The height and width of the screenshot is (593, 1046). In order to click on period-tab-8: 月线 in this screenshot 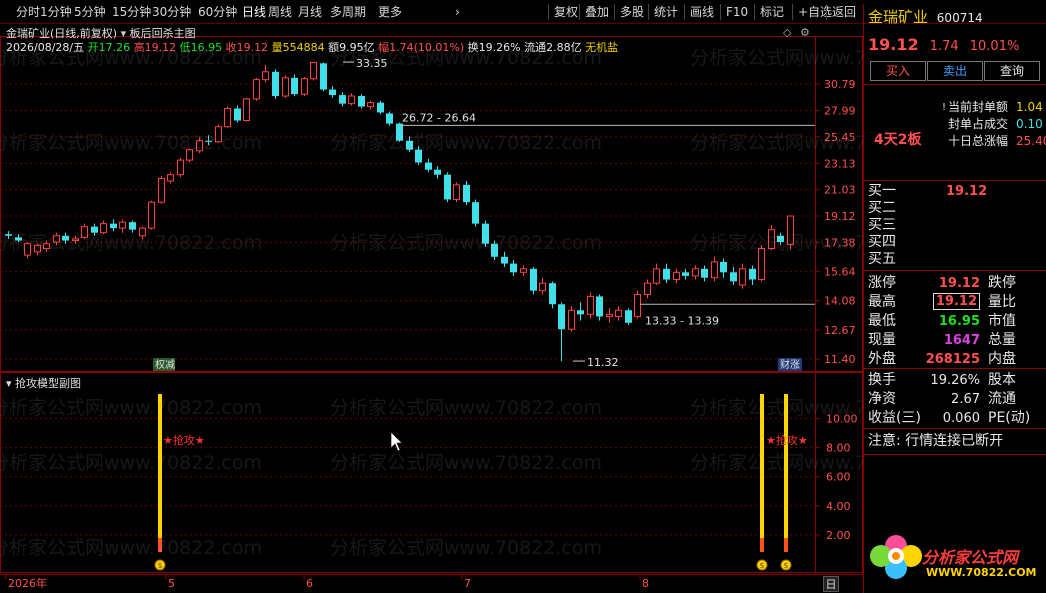, I will do `click(310, 12)`.